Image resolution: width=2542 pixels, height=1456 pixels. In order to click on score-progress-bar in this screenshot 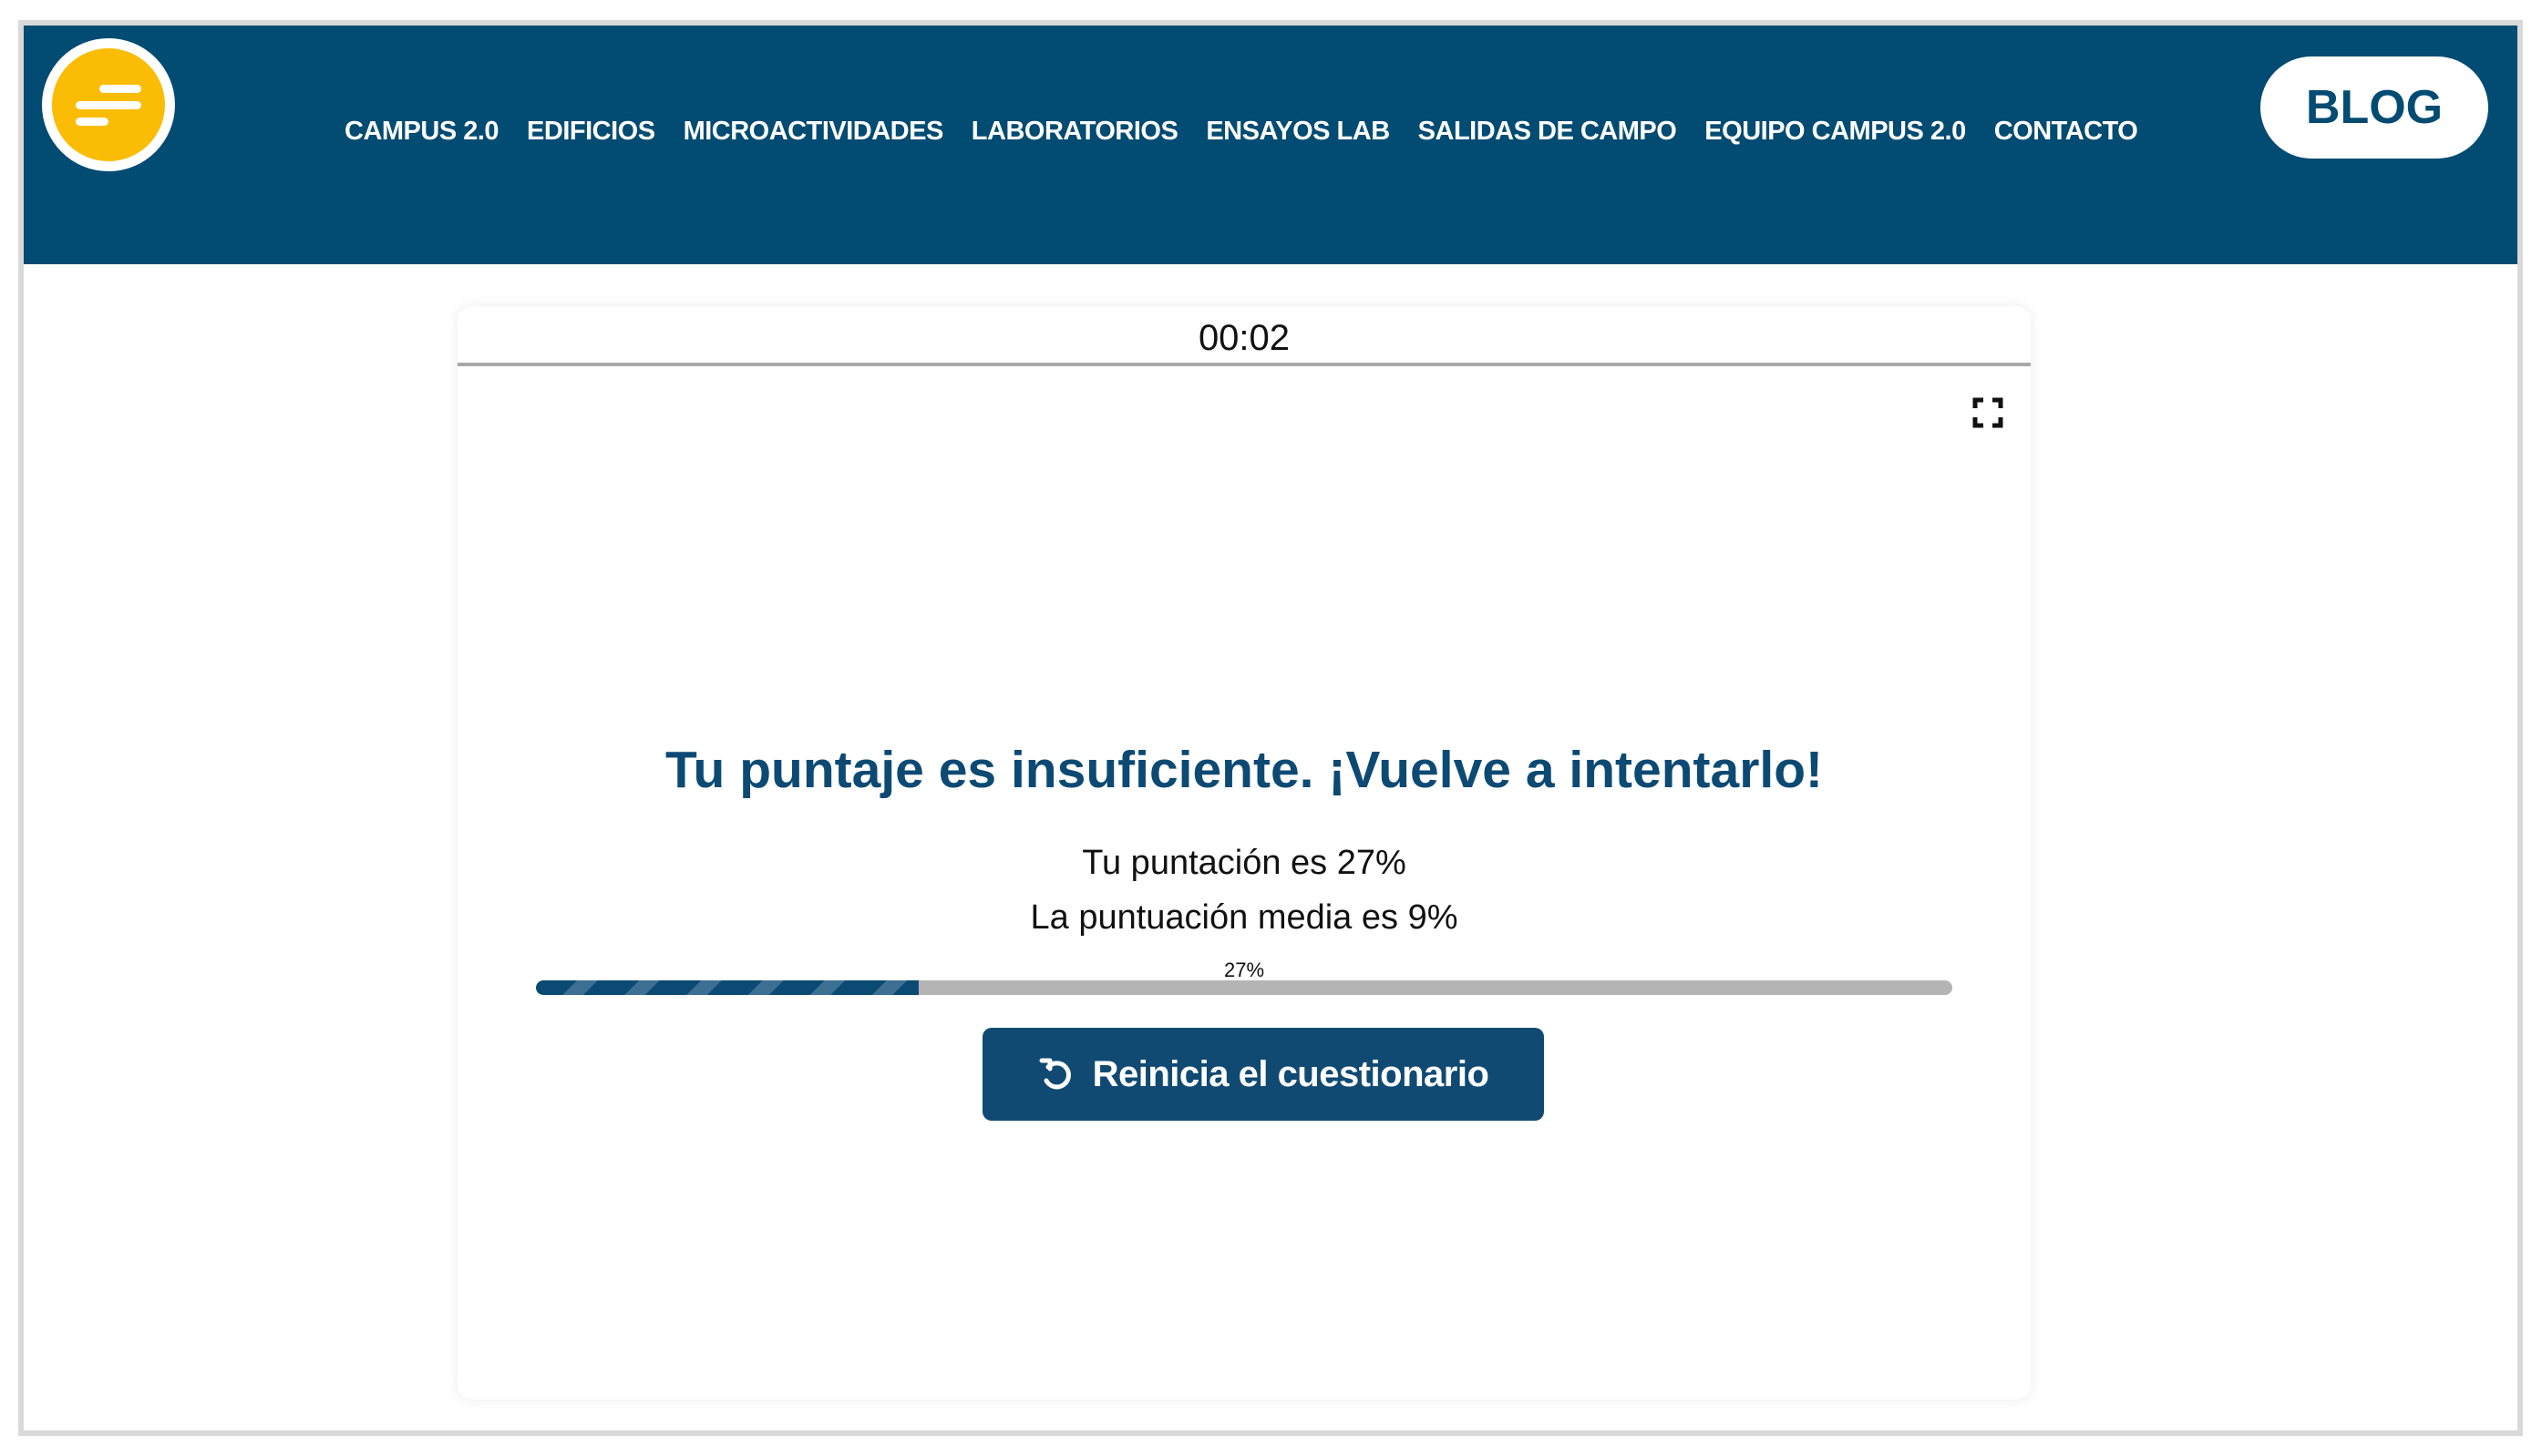, I will do `click(1244, 987)`.